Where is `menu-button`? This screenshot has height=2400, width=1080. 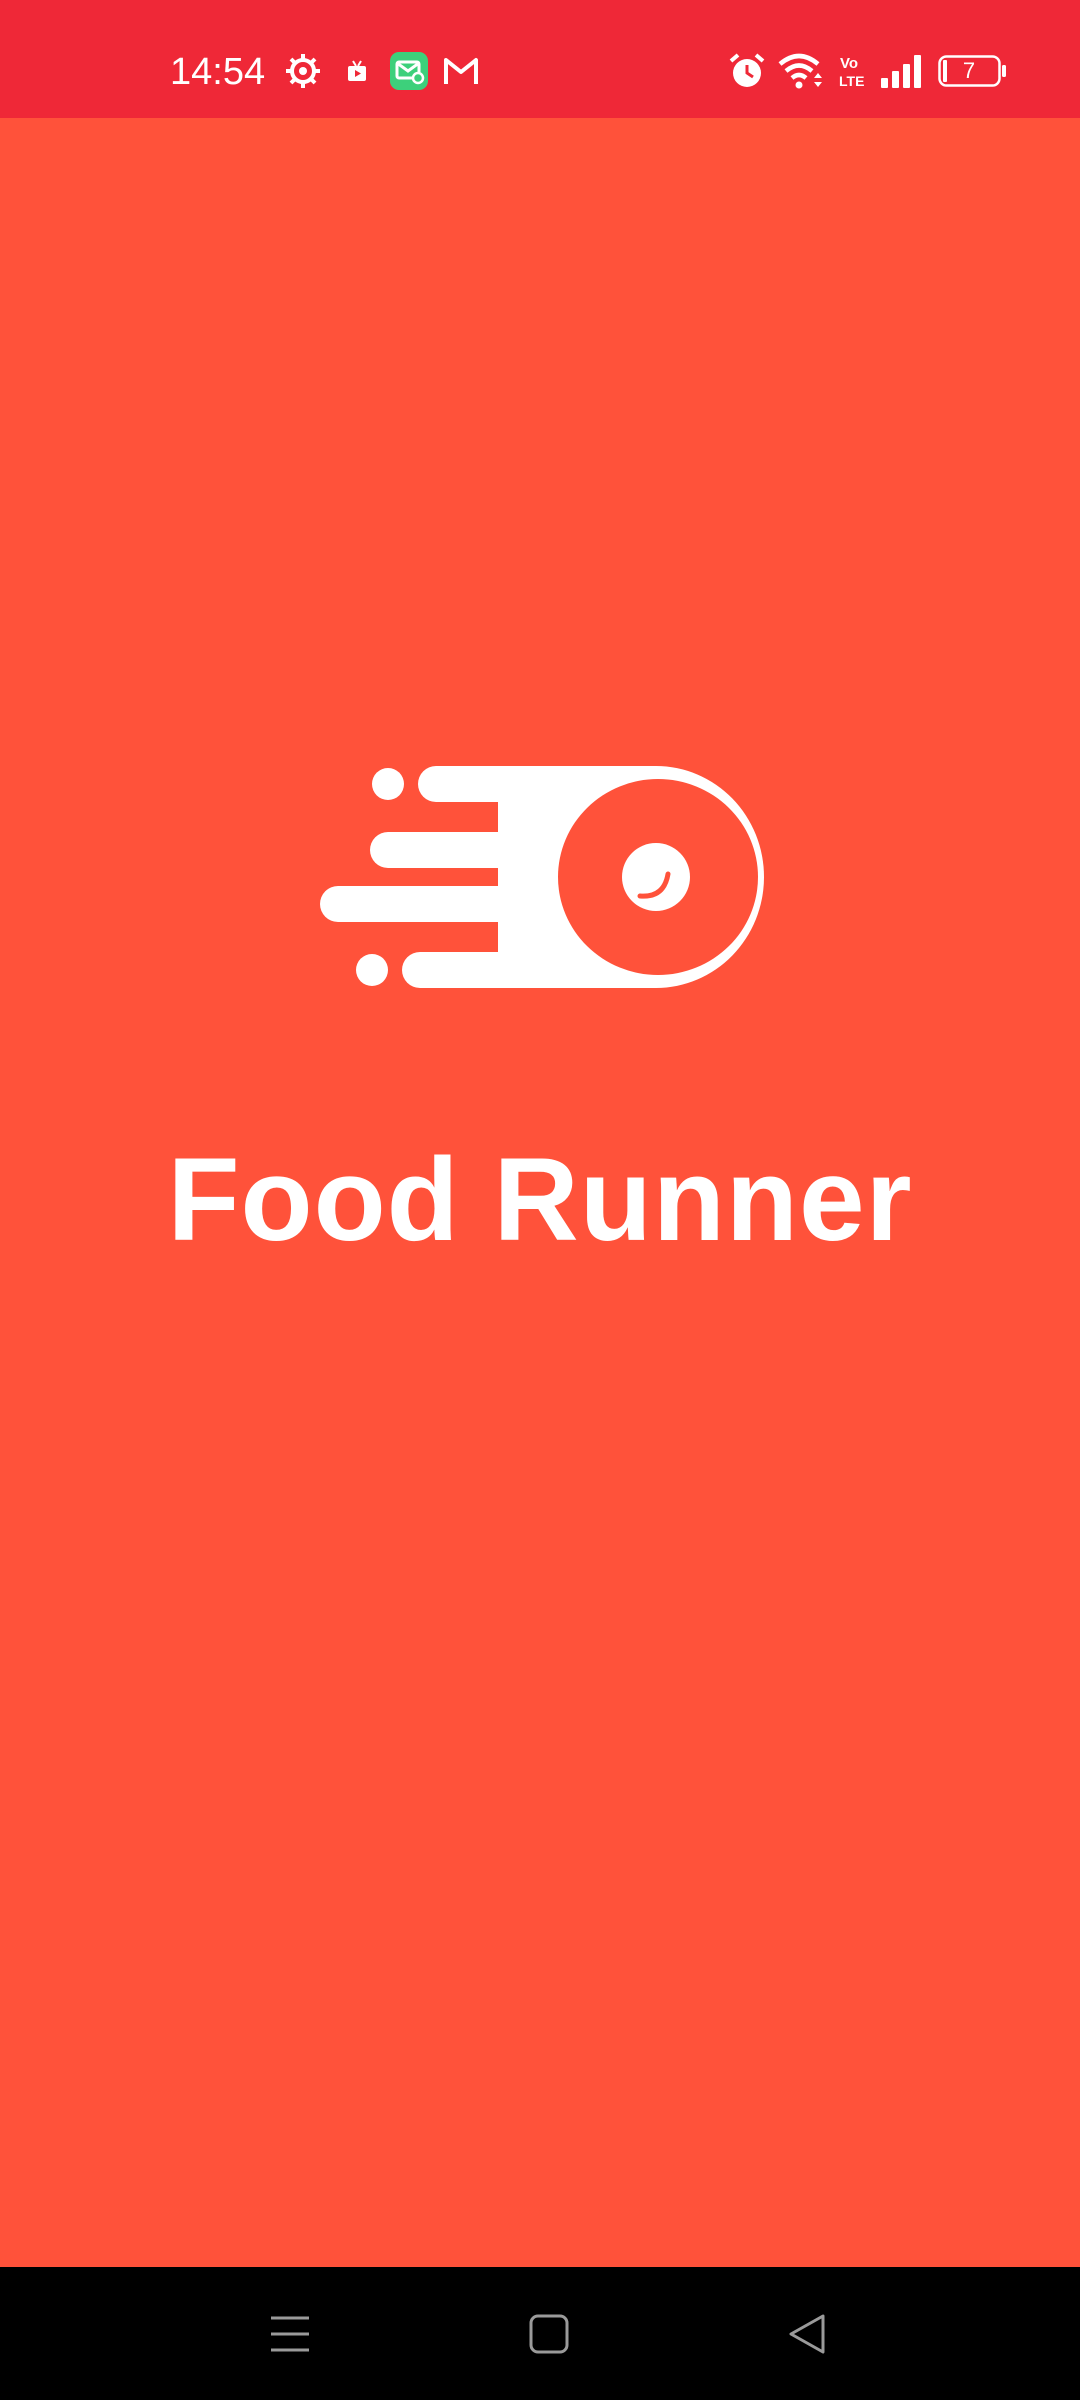 menu-button is located at coordinates (290, 2333).